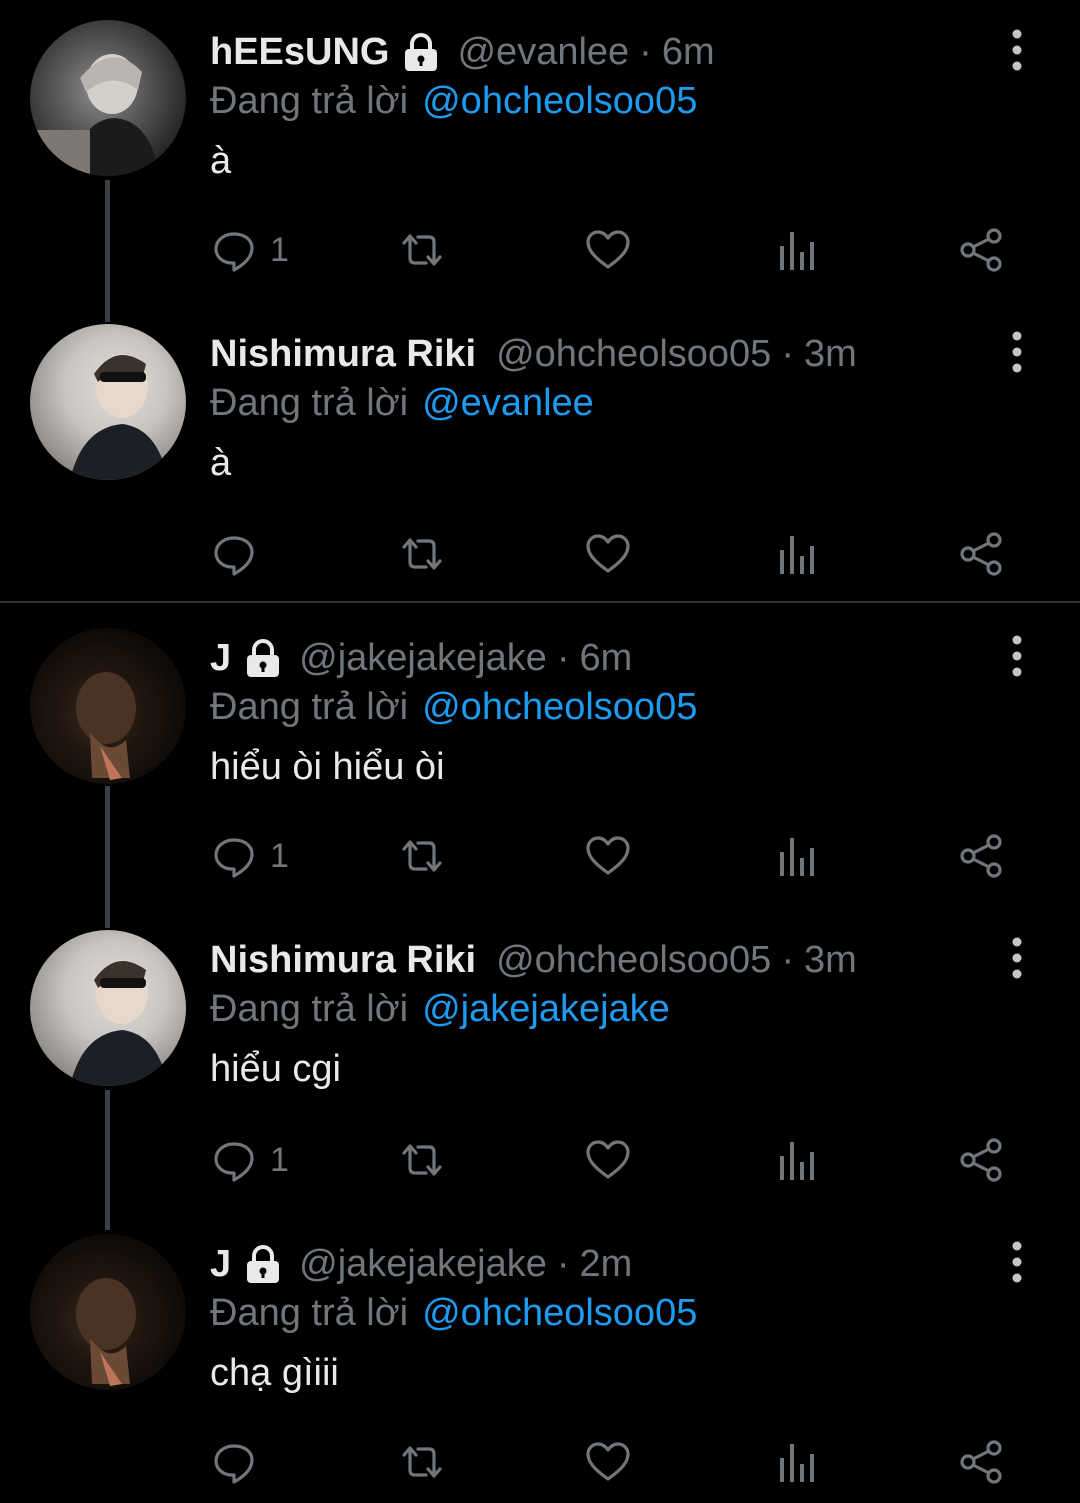 This screenshot has width=1080, height=1503. What do you see at coordinates (606, 1264) in the screenshot?
I see `timestamp: 2m` at bounding box center [606, 1264].